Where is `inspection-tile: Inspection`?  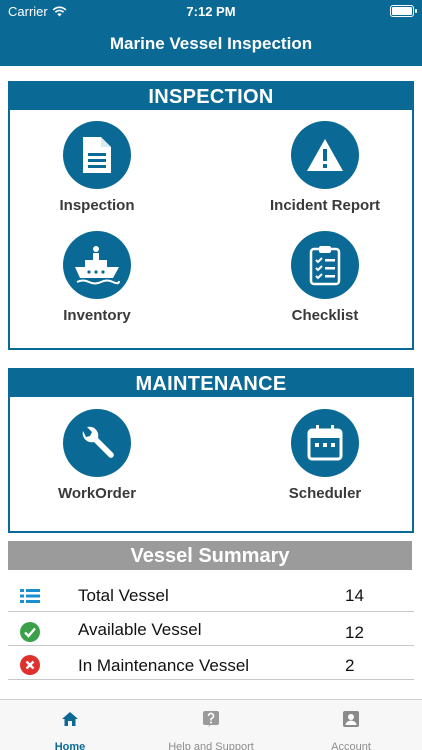 inspection-tile: Inspection is located at coordinates (98, 167).